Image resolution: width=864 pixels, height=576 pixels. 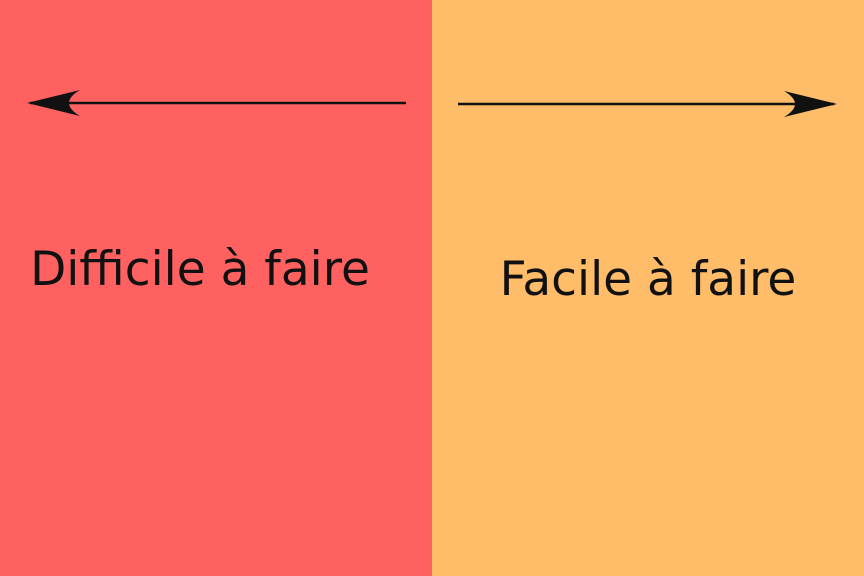 I want to click on easy-label: Facile à faire, so click(x=648, y=279).